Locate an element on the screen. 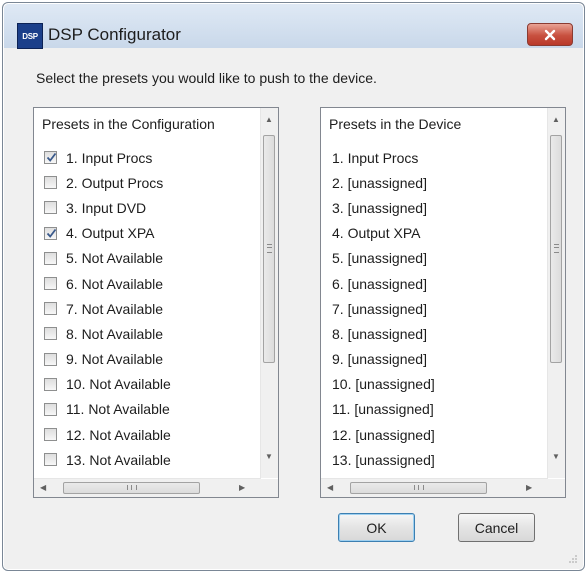 Image resolution: width=587 pixels, height=573 pixels. window-title: DSP Configurator is located at coordinates (114, 34).